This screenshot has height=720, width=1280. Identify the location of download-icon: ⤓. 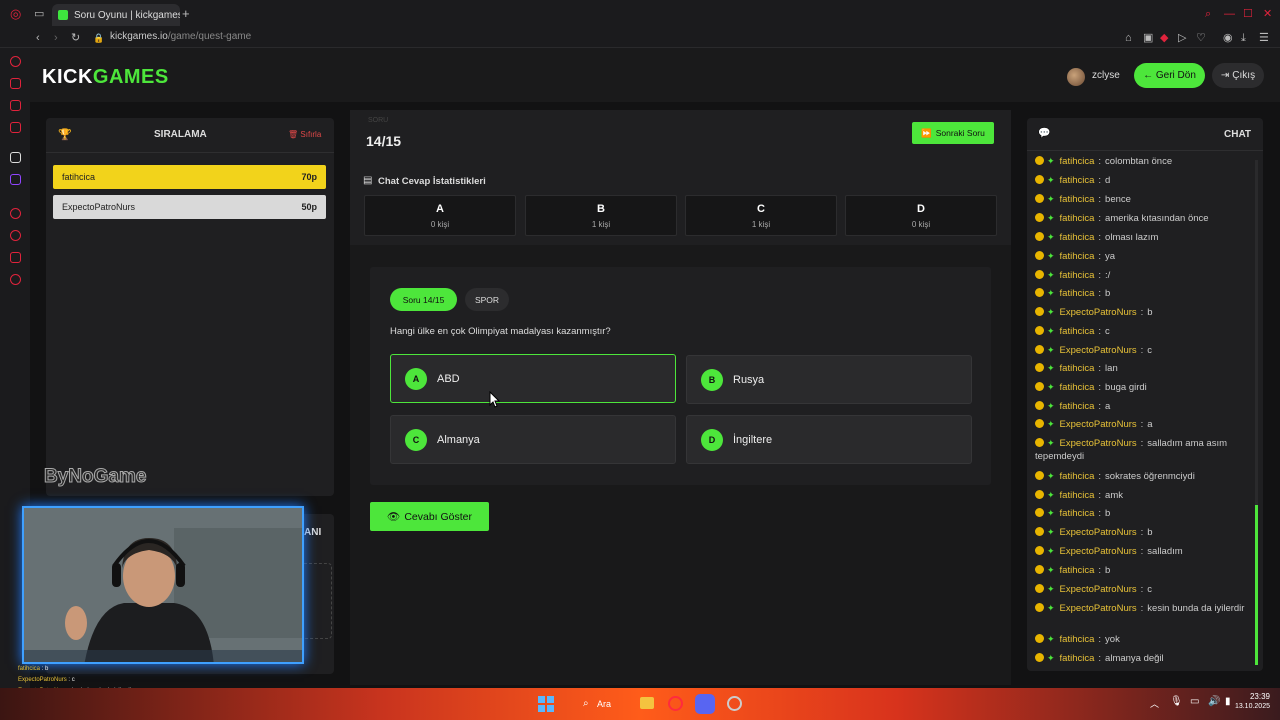
(1243, 38).